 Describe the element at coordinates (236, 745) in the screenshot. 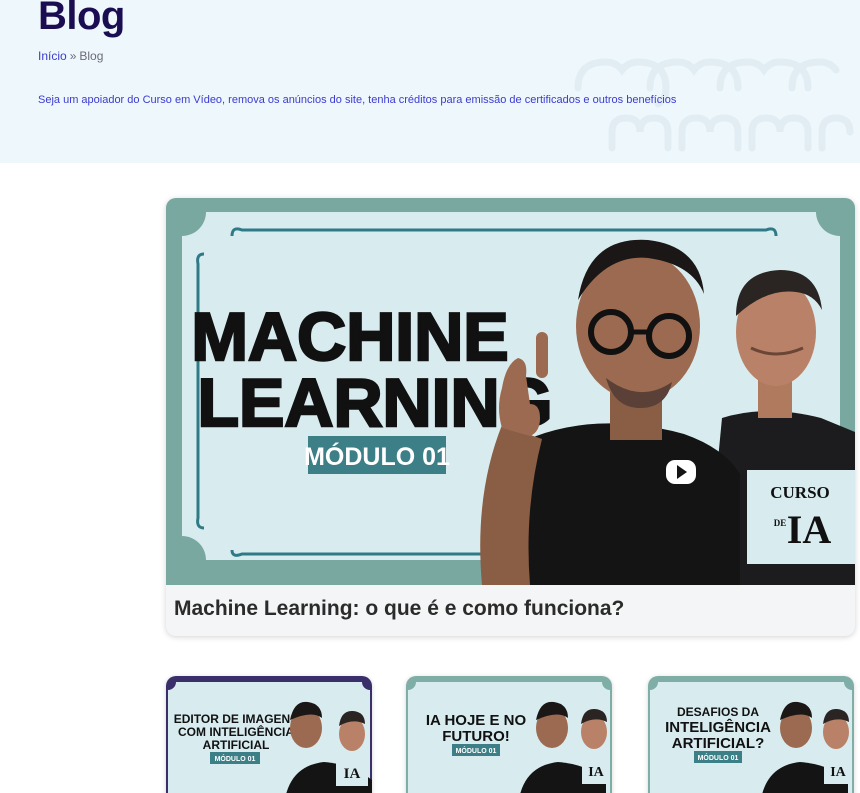

I see `card-line-3: ARTIFICIAL` at that location.